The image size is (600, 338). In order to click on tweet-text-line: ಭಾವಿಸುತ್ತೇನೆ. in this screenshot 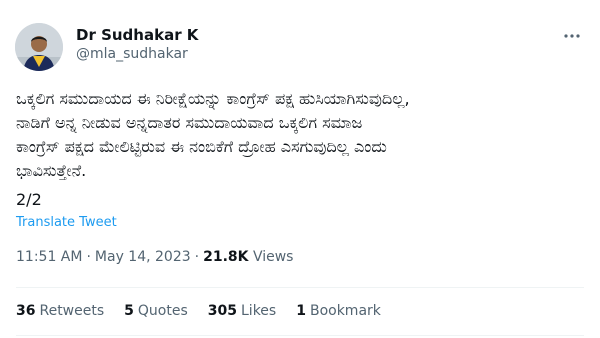, I will do `click(51, 170)`.